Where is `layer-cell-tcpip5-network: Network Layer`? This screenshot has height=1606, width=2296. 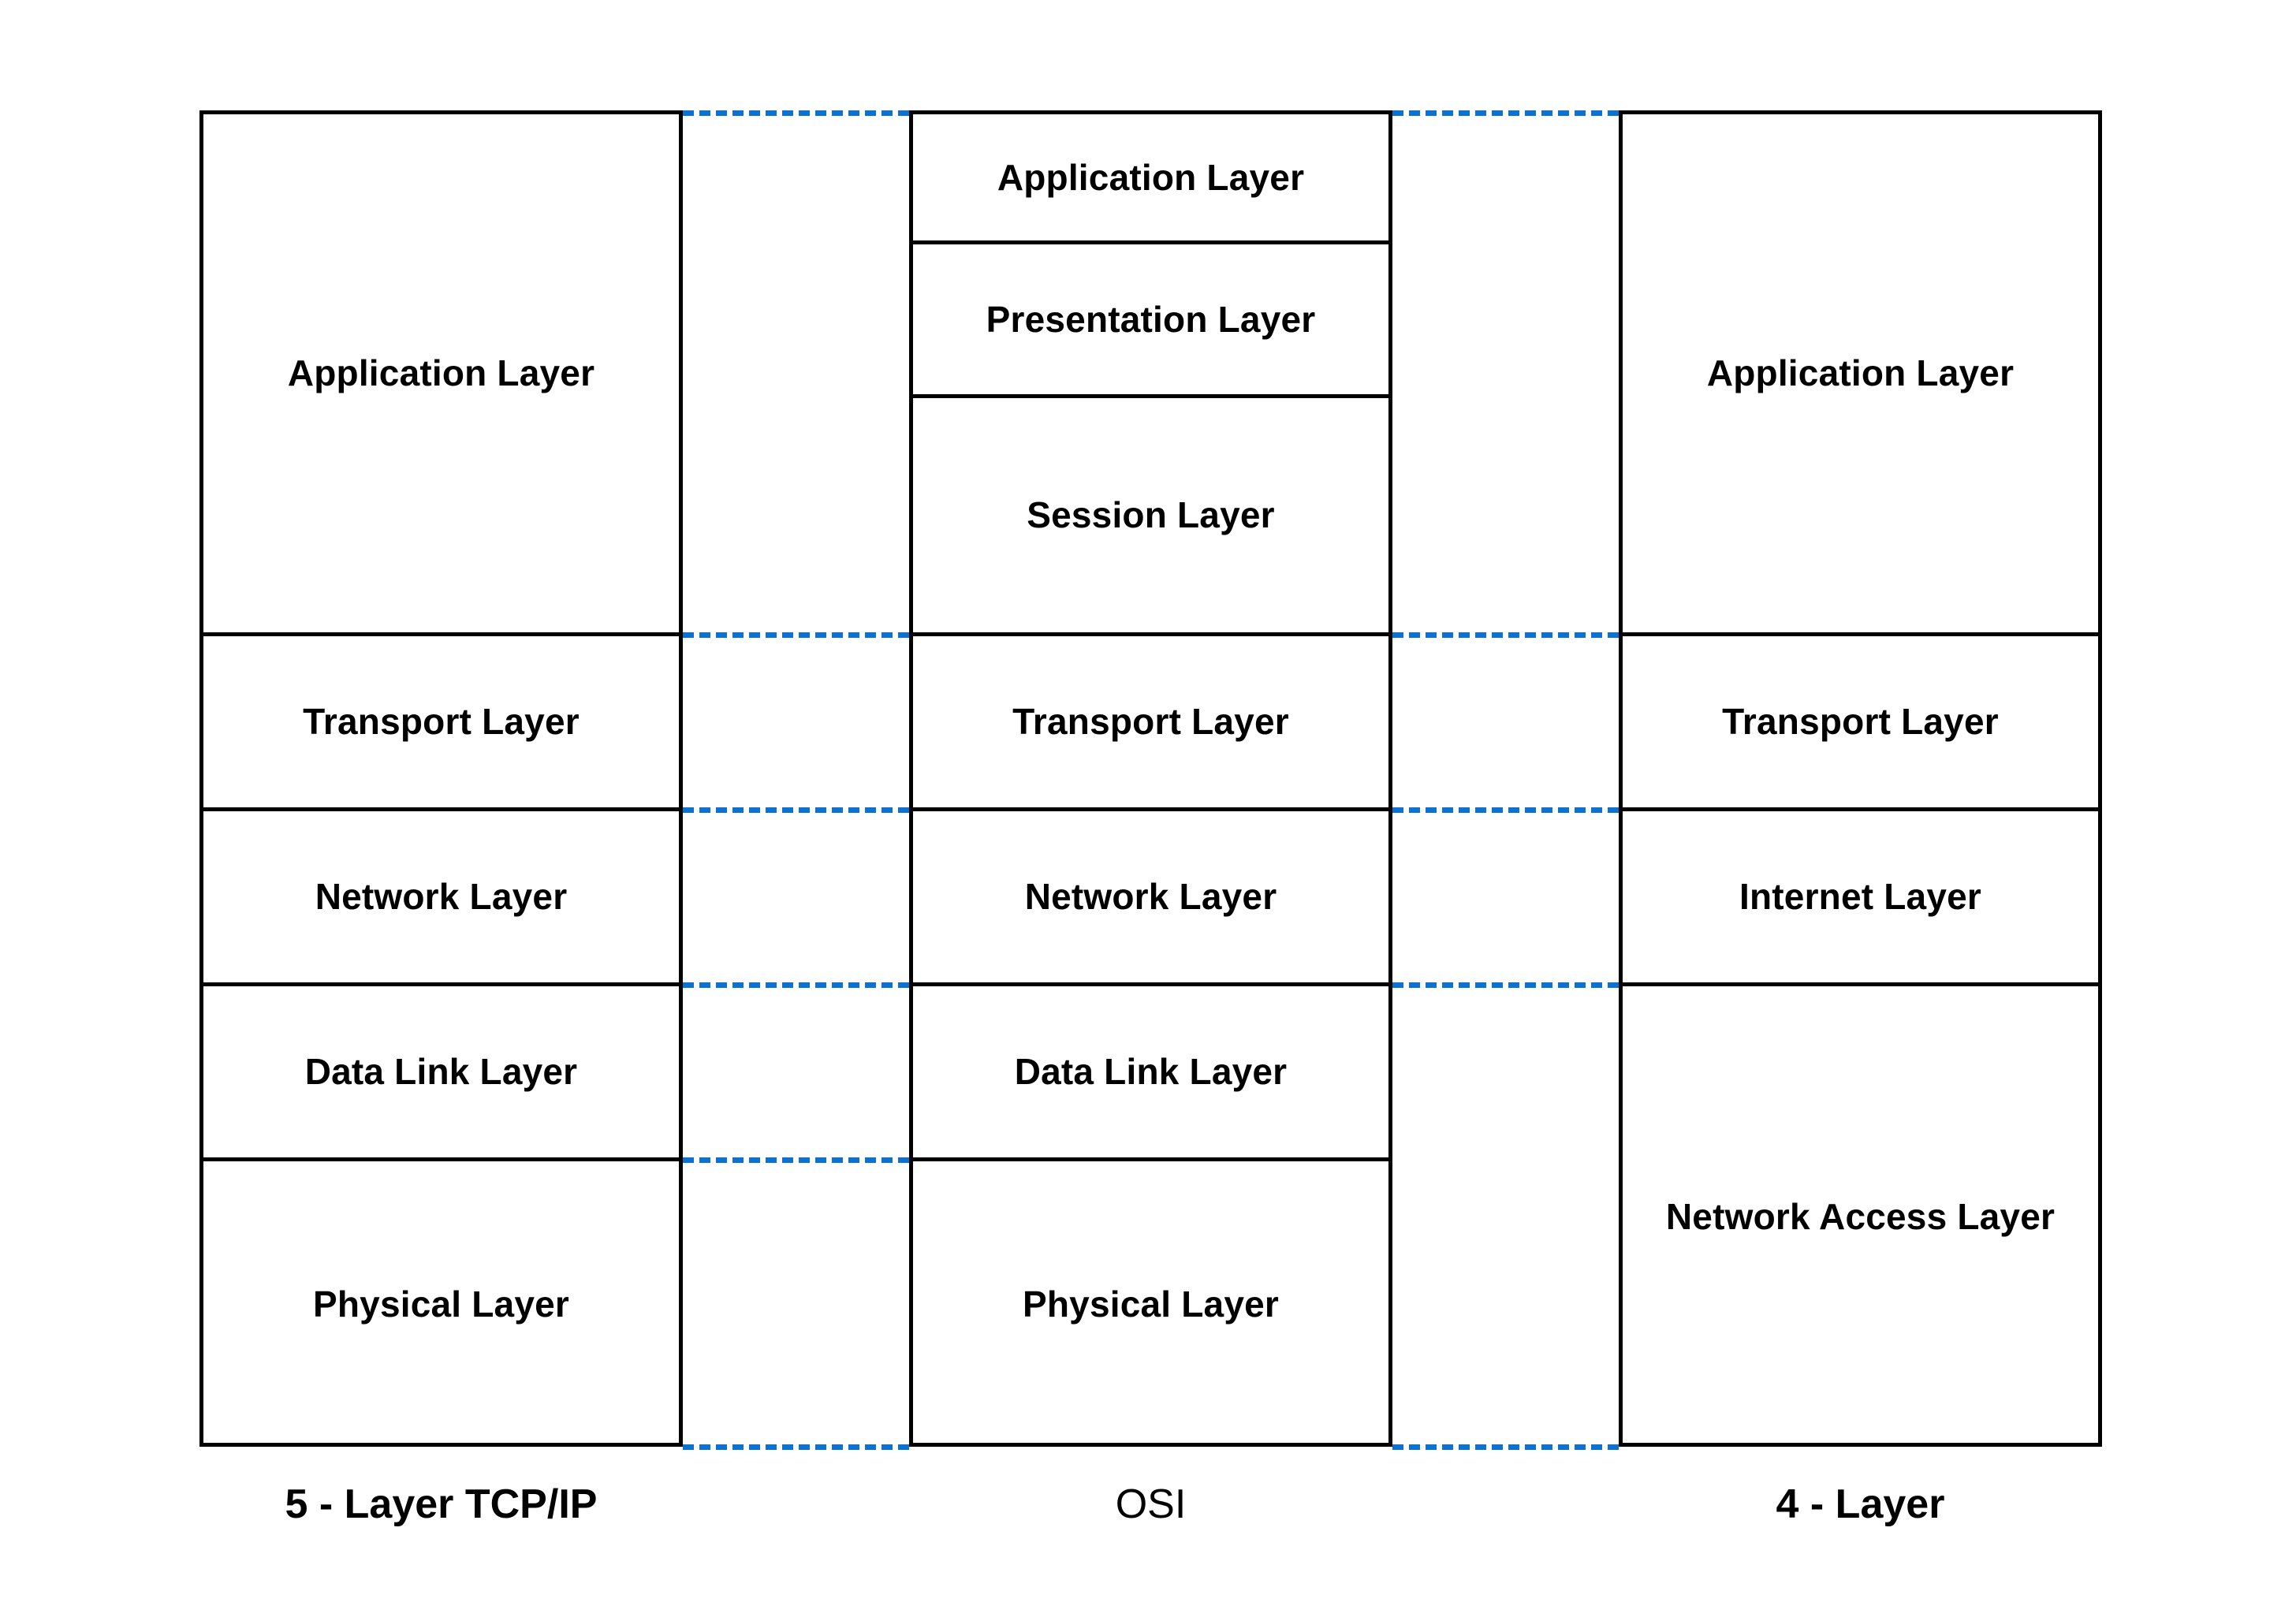 layer-cell-tcpip5-network: Network Layer is located at coordinates (441, 898).